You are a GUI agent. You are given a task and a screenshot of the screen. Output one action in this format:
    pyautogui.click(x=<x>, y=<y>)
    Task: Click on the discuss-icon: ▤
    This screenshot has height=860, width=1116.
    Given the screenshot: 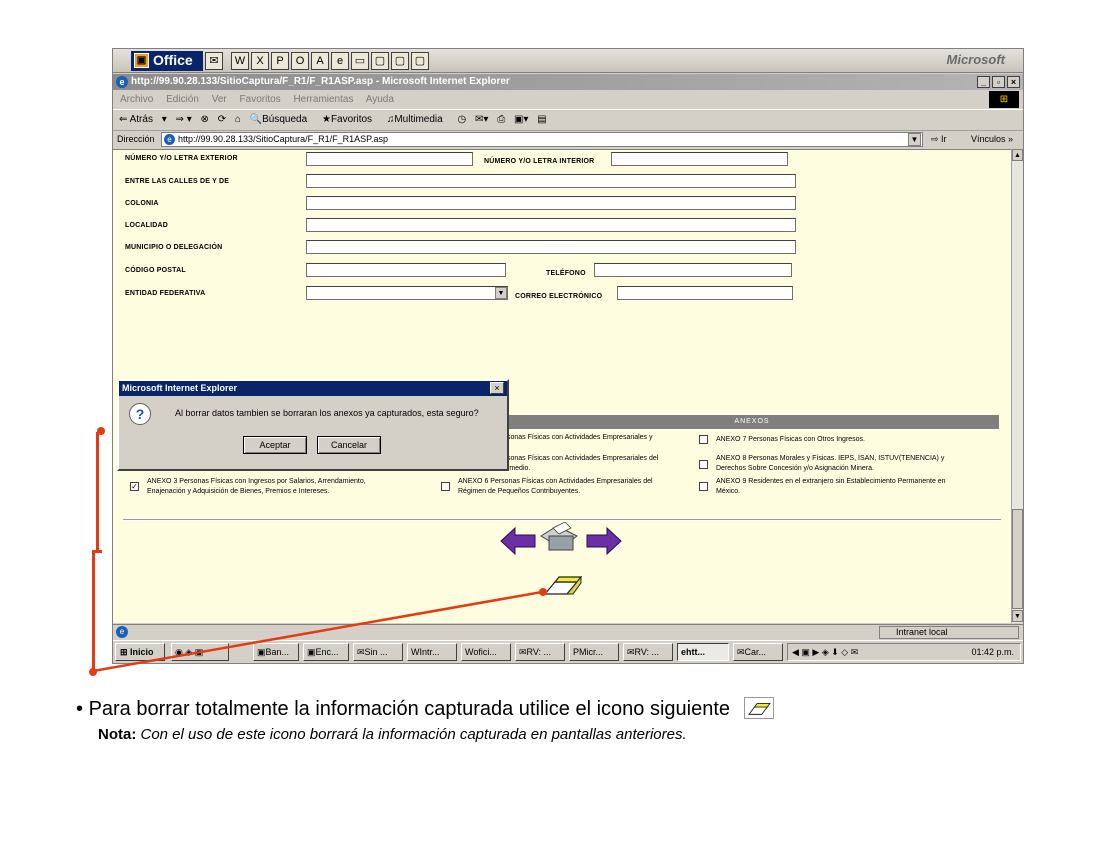 What is the action you would take?
    pyautogui.click(x=541, y=119)
    